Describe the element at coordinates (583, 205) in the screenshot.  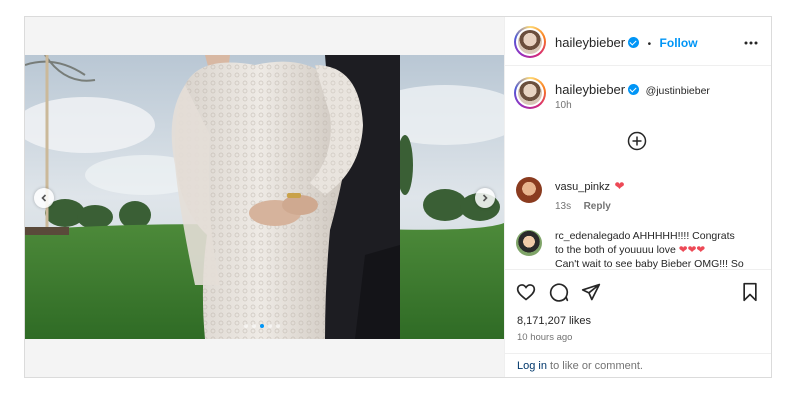
I see `comment-1-meta: 13s Reply` at that location.